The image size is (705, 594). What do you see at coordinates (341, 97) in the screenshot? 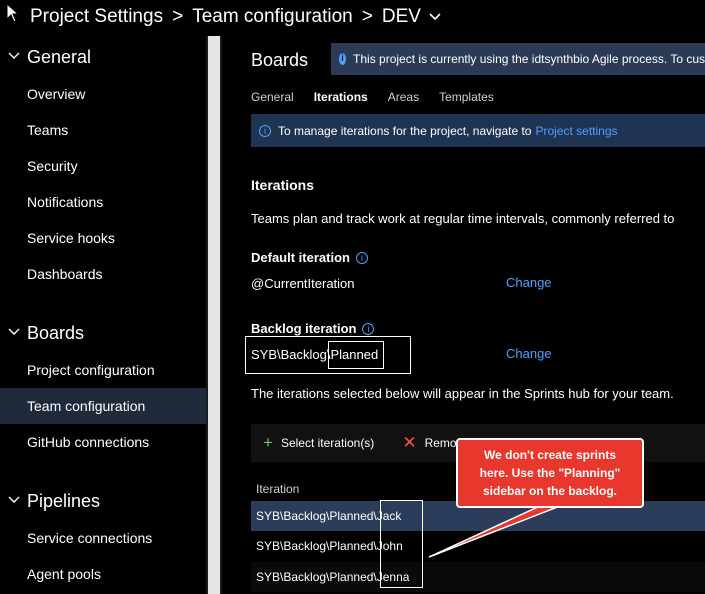
I see `tab-iterations: Iterations` at bounding box center [341, 97].